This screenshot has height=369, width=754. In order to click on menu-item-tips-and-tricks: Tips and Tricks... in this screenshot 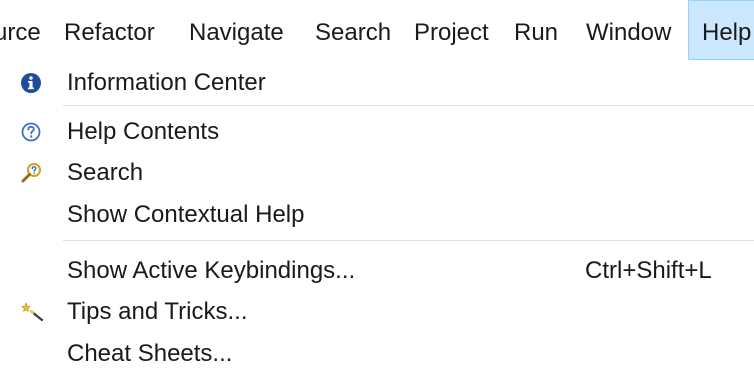, I will do `click(377, 312)`.